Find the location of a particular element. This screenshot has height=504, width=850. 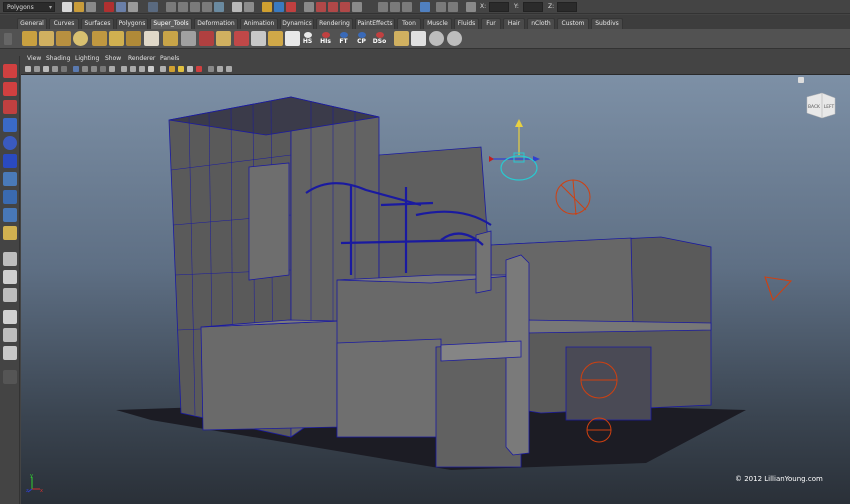

menu-set-dropdown: Polygons ▾ is located at coordinates (29, 7).